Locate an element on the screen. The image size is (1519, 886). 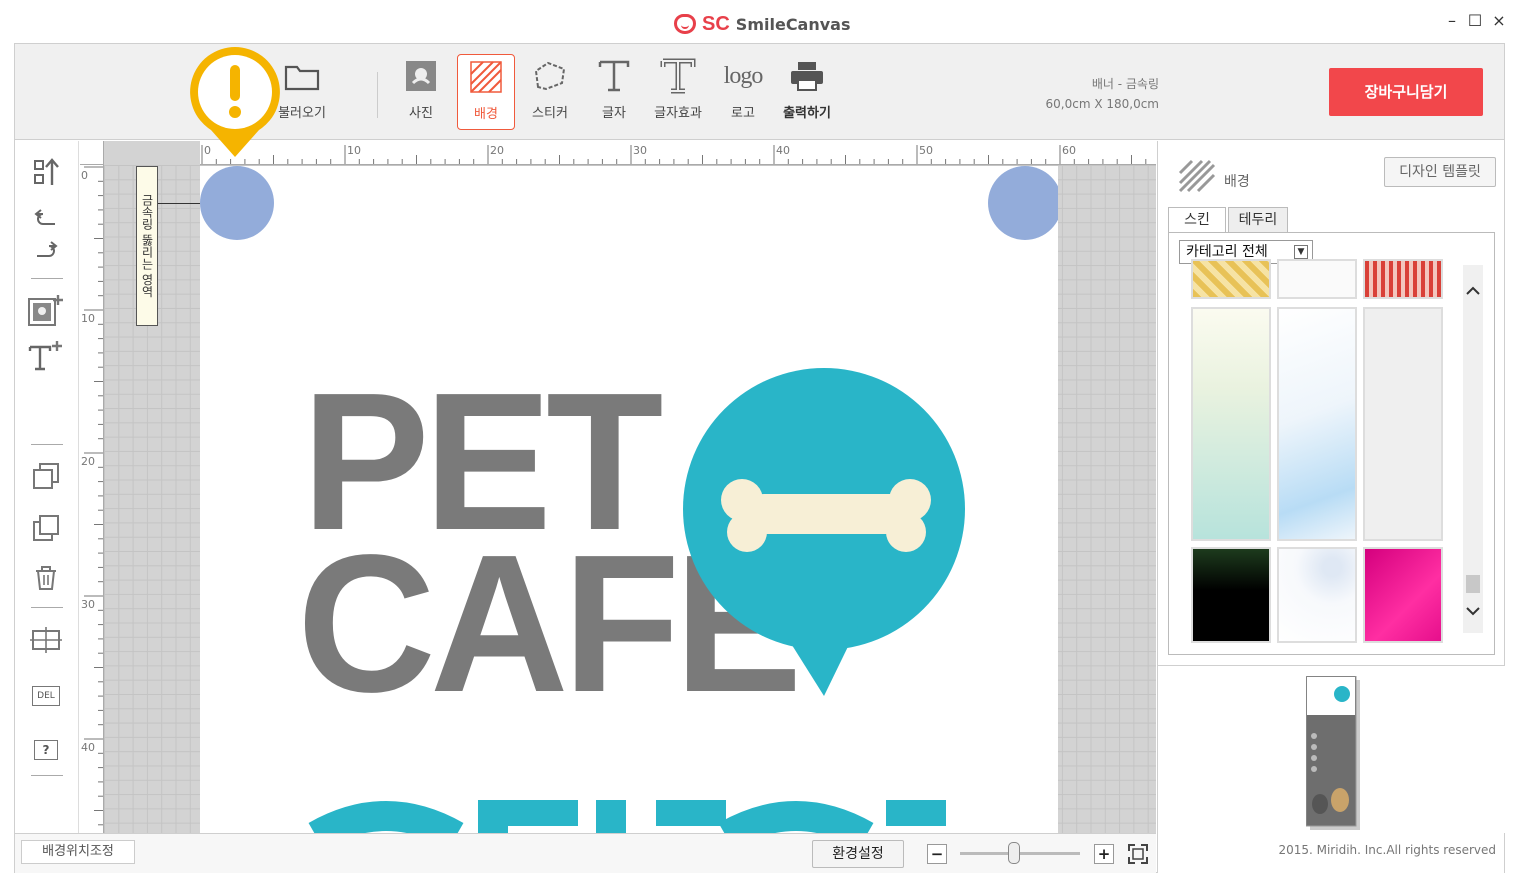
zoom-slider-track is located at coordinates (1020, 853).